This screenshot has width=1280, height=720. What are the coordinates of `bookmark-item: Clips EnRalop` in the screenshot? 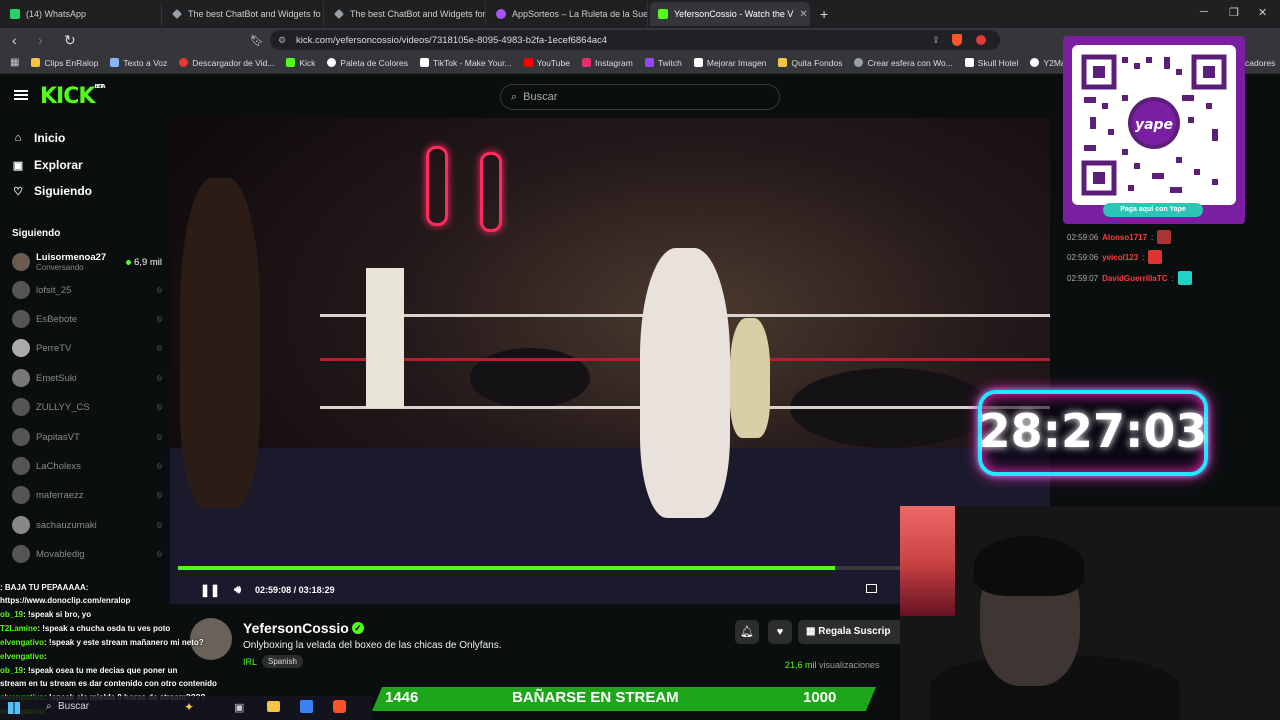 It's located at (64, 63).